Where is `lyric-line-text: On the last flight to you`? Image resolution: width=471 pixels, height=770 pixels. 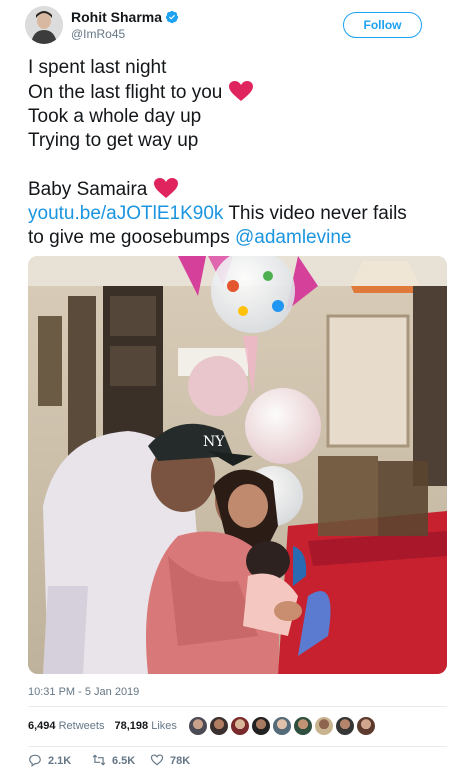 lyric-line-text: On the last flight to you is located at coordinates (125, 92).